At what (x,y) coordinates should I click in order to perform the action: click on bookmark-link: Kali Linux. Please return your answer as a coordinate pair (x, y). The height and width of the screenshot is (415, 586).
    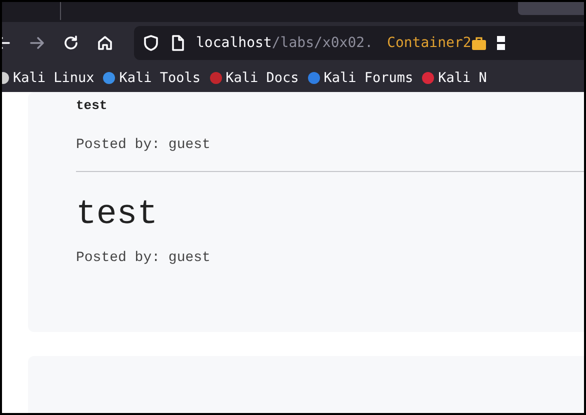
    Looking at the image, I should click on (48, 78).